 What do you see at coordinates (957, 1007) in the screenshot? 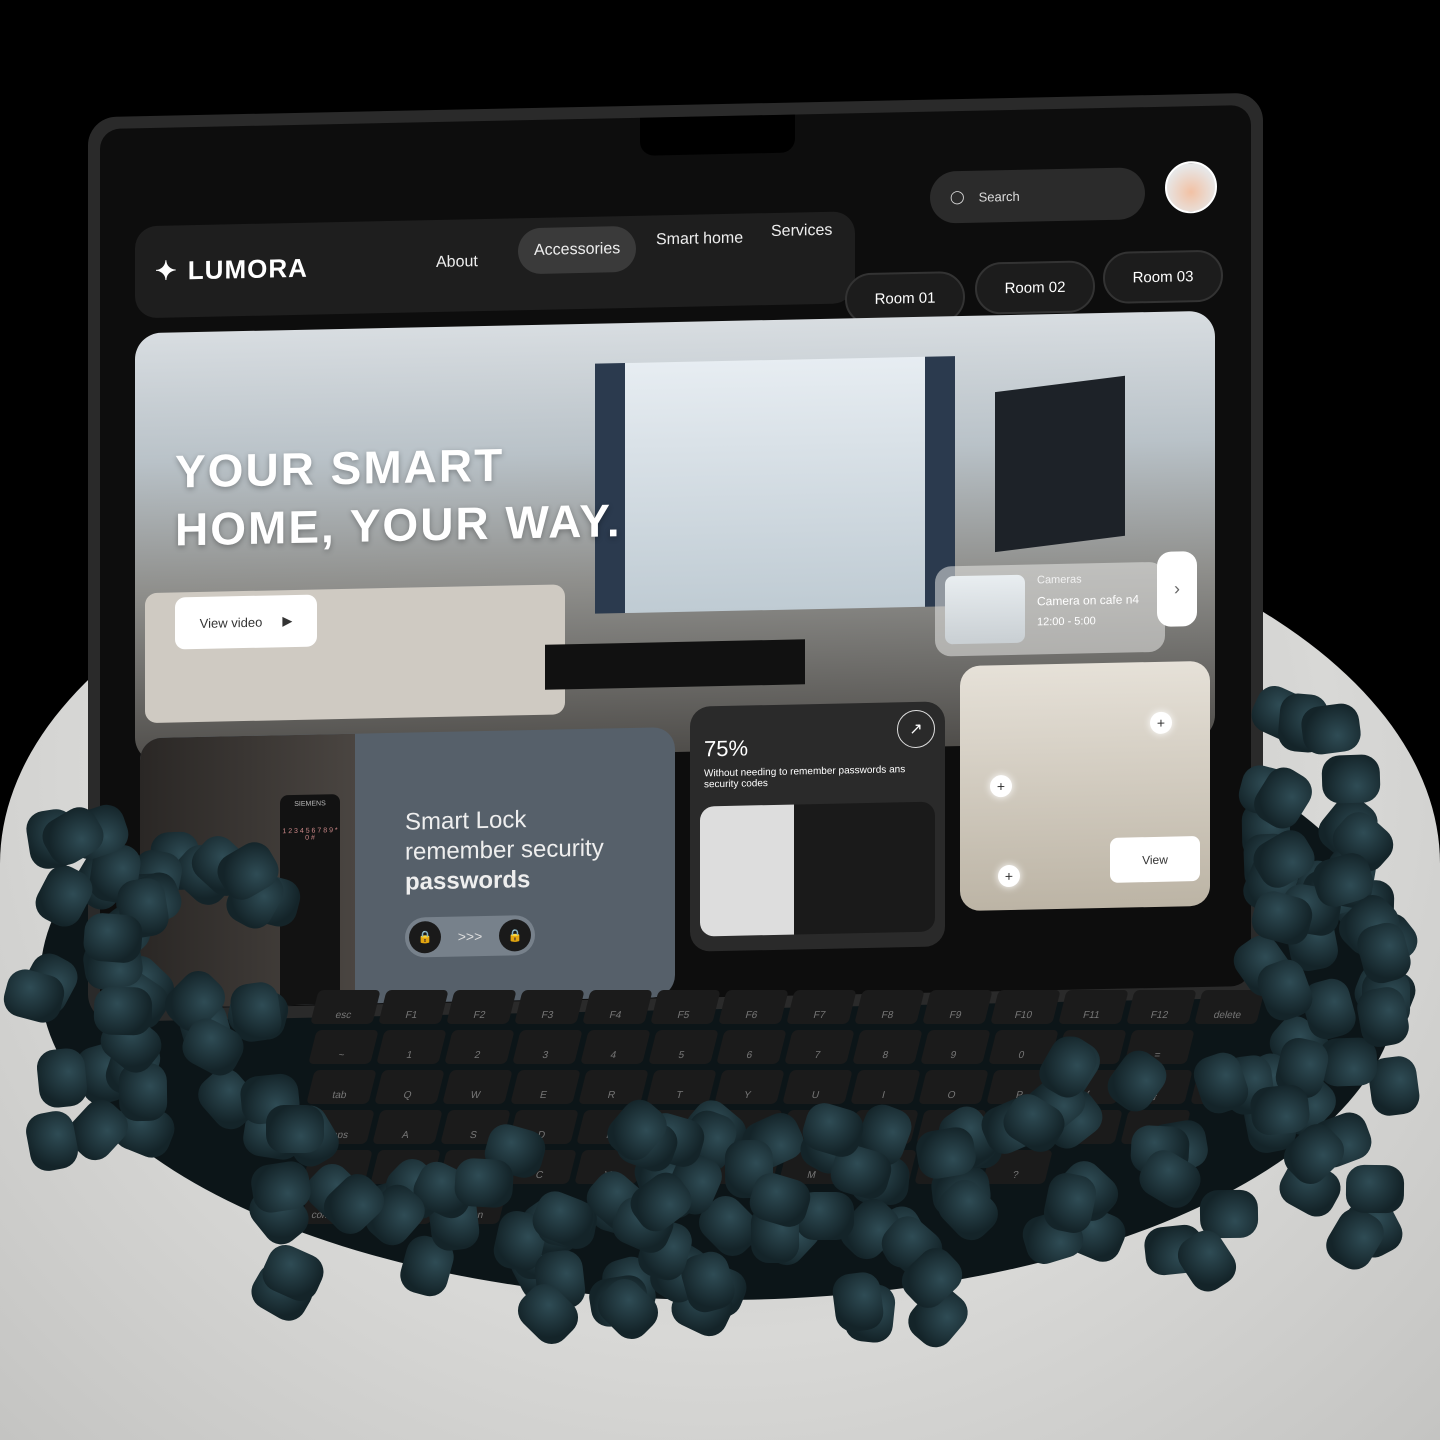
I see `key: F9` at bounding box center [957, 1007].